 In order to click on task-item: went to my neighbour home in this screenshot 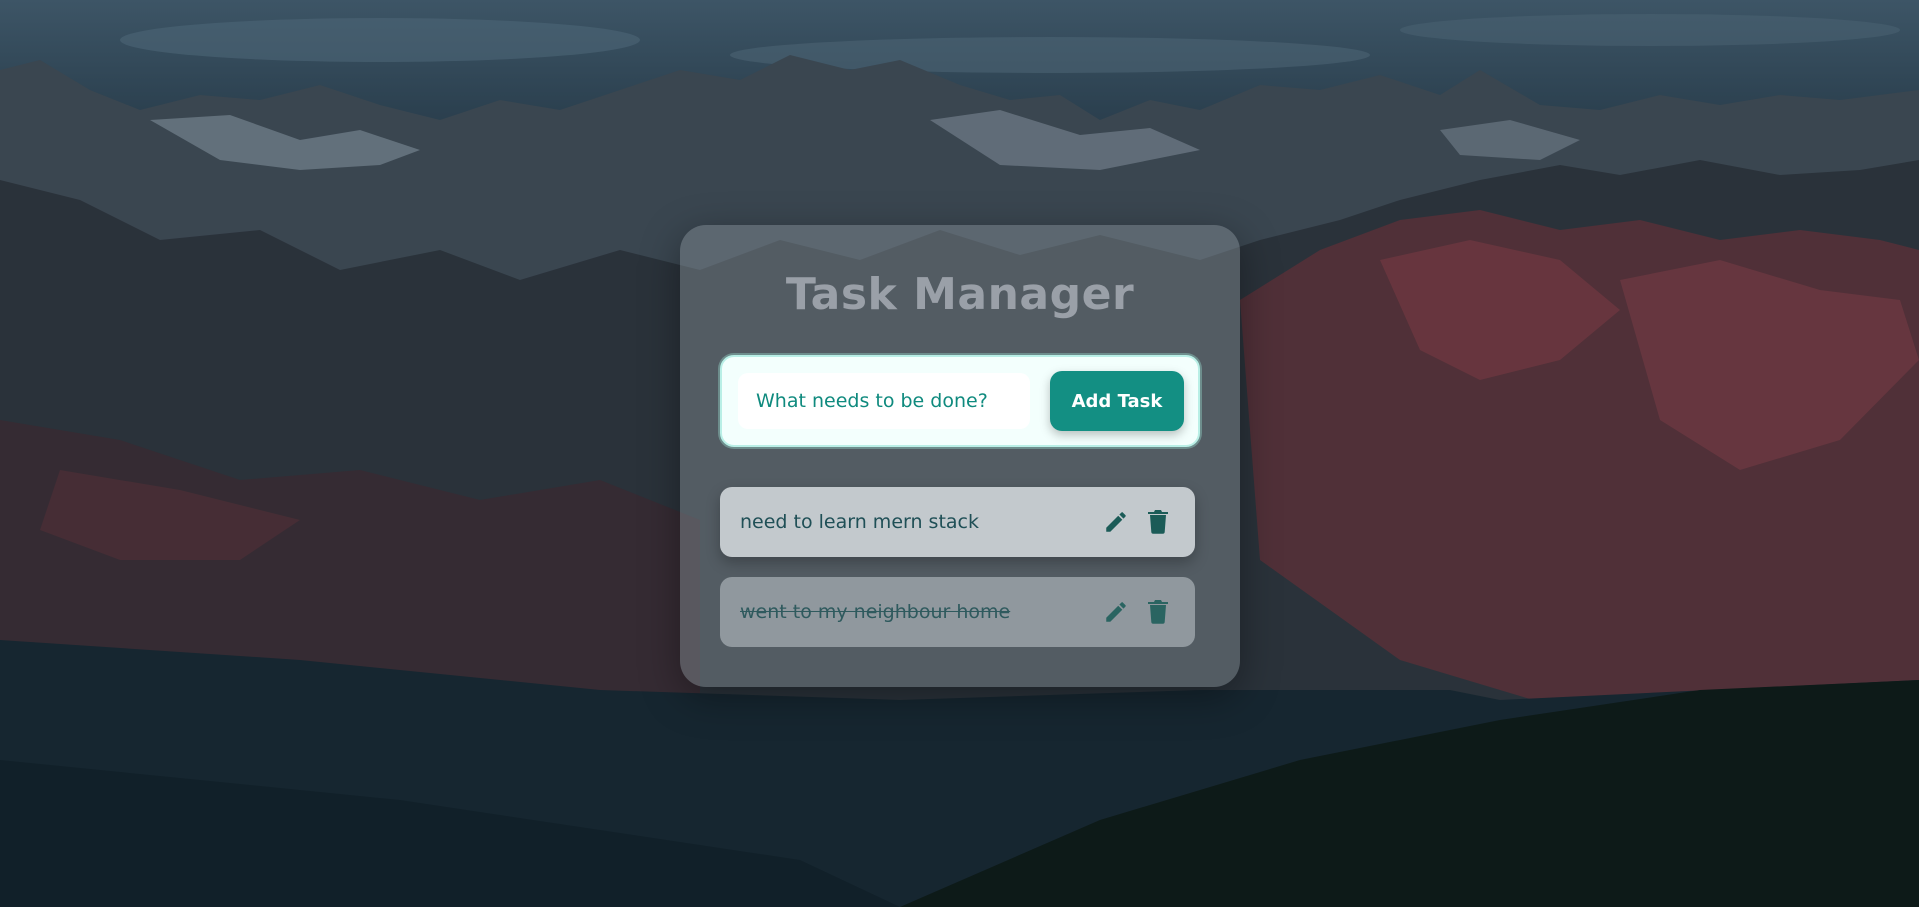, I will do `click(957, 612)`.